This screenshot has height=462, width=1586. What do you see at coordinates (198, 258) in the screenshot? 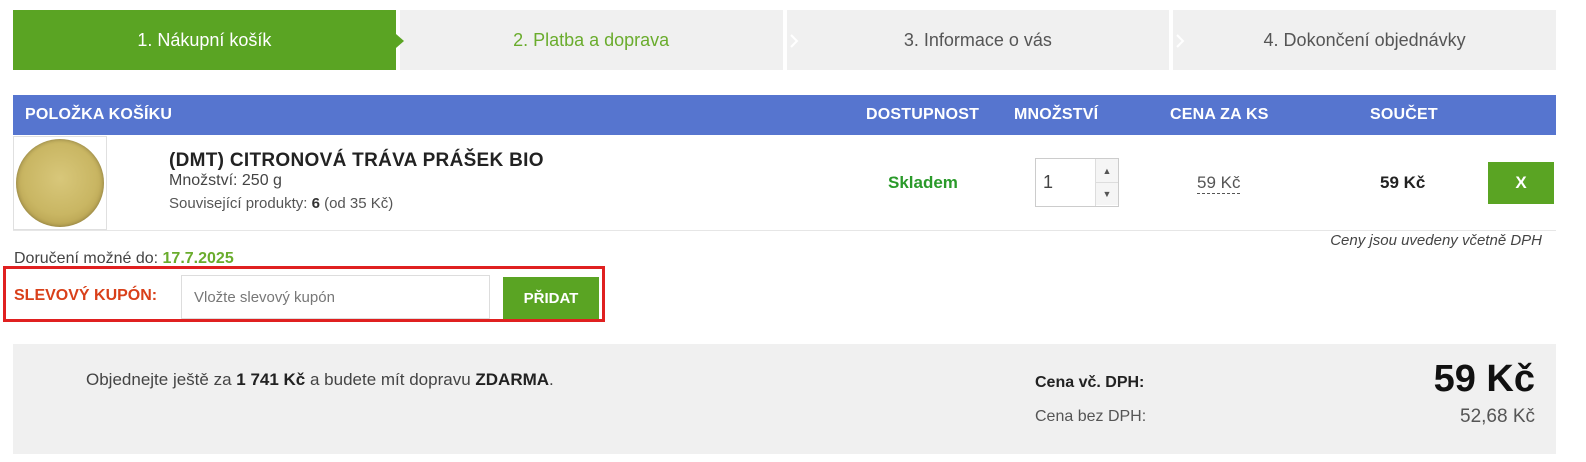
I see `delivery-date: 17.7.2025` at bounding box center [198, 258].